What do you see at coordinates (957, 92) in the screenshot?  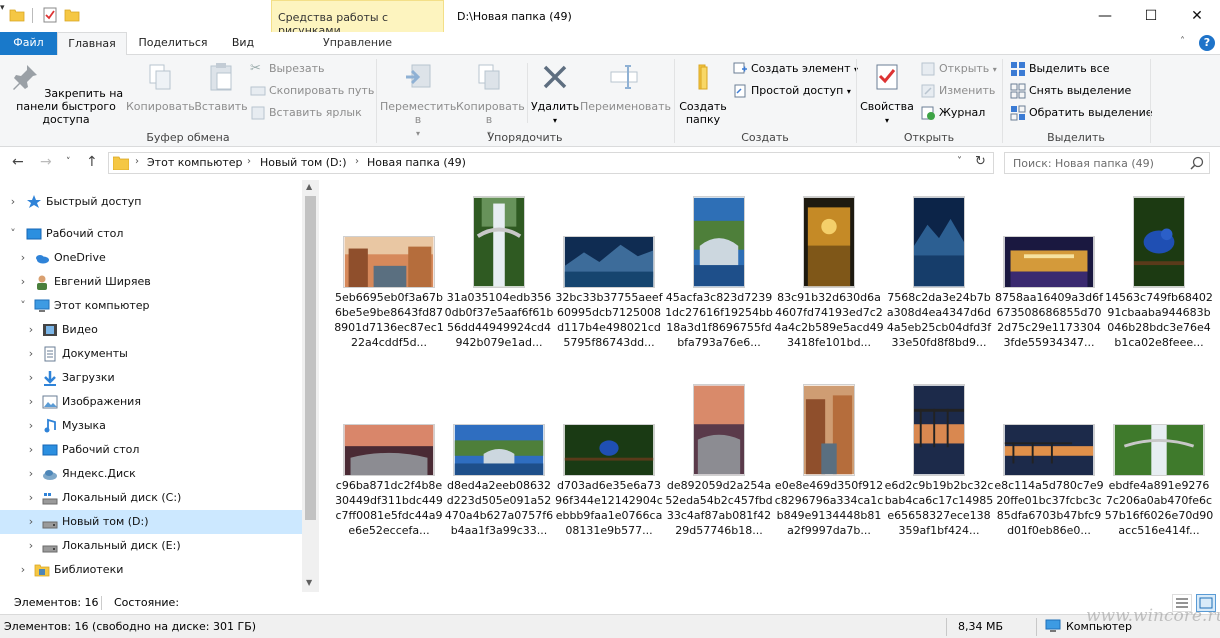 I see `edit-button: Изменить` at bounding box center [957, 92].